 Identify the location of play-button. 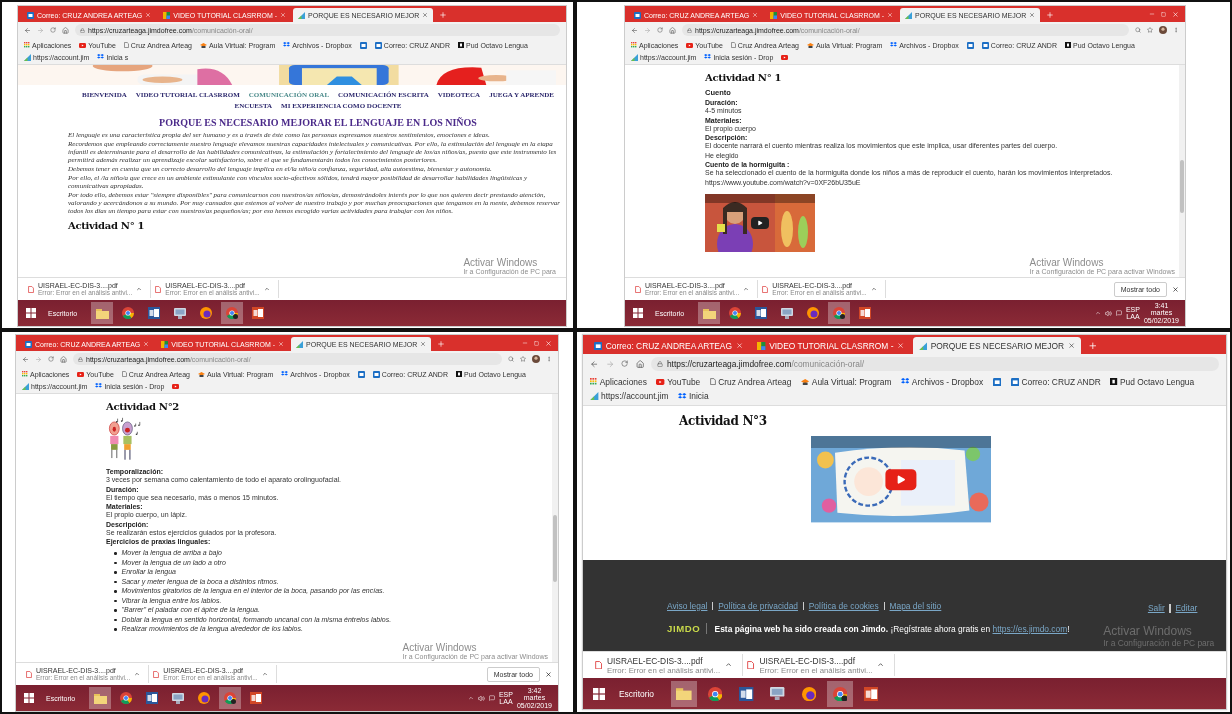
(760, 223).